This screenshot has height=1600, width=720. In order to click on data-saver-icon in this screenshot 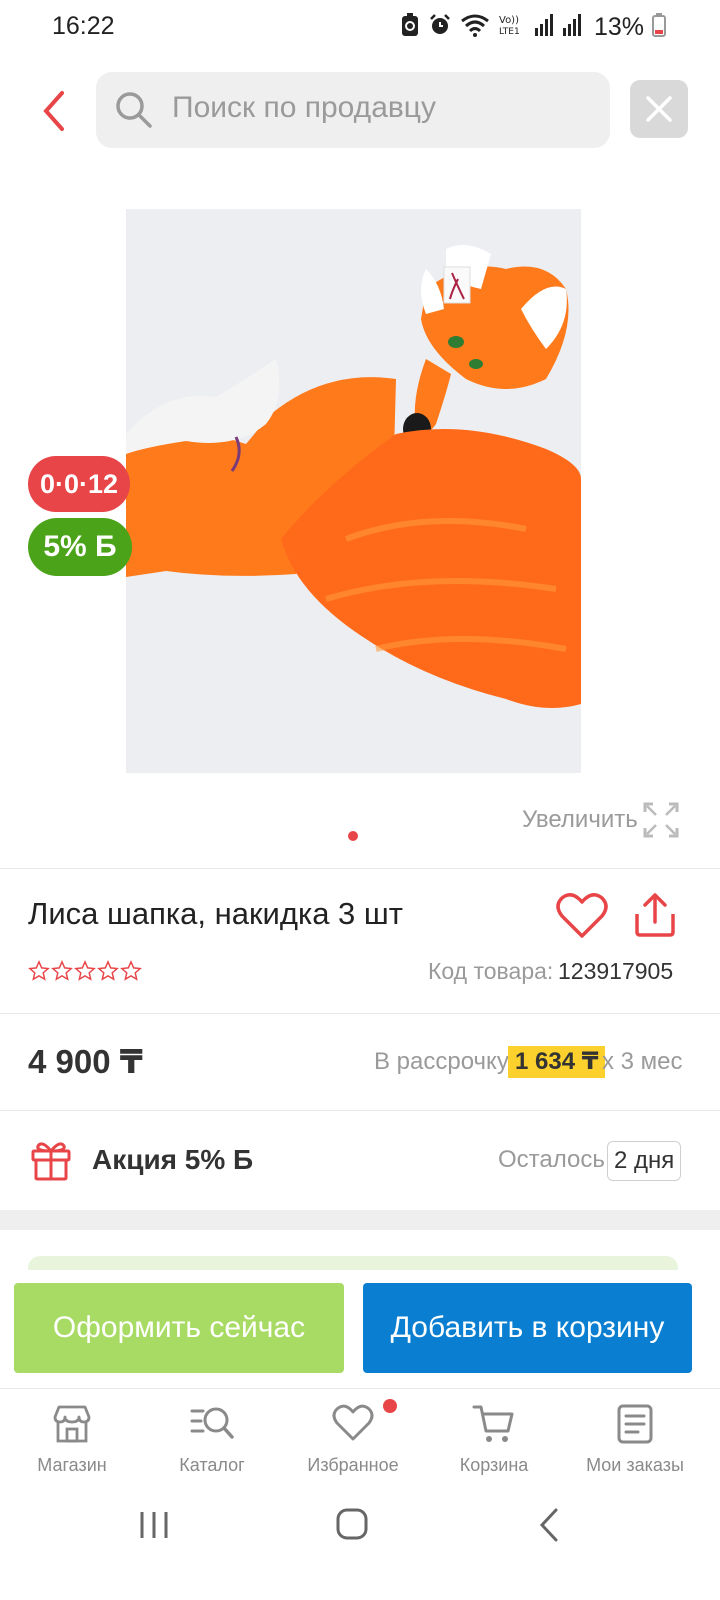, I will do `click(410, 27)`.